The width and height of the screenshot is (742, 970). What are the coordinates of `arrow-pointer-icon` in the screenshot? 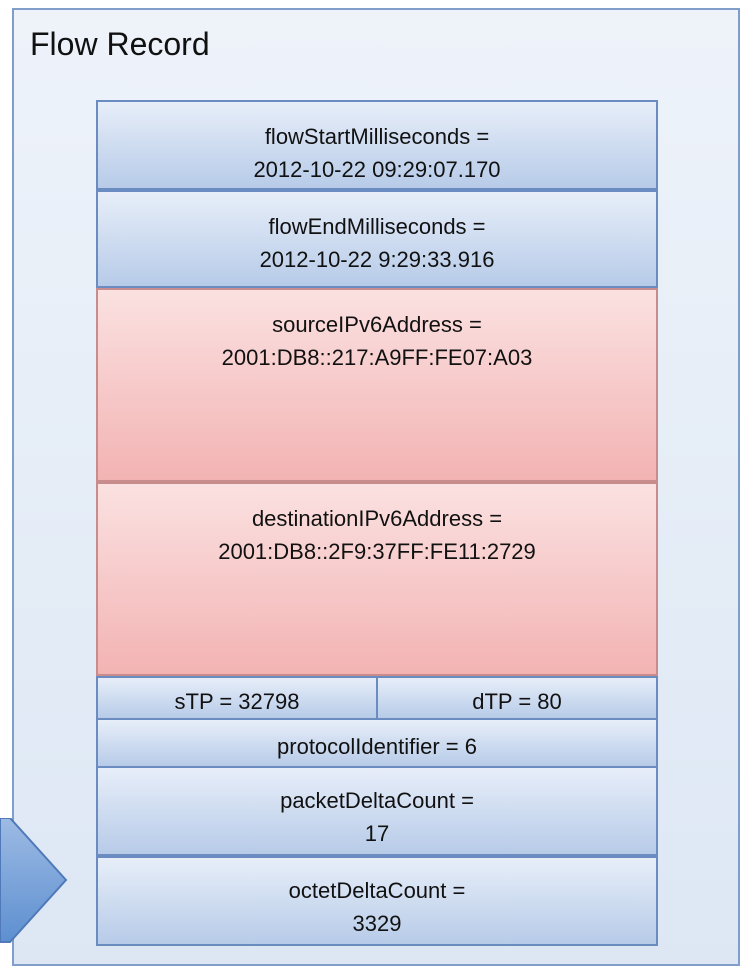 It's located at (34, 880).